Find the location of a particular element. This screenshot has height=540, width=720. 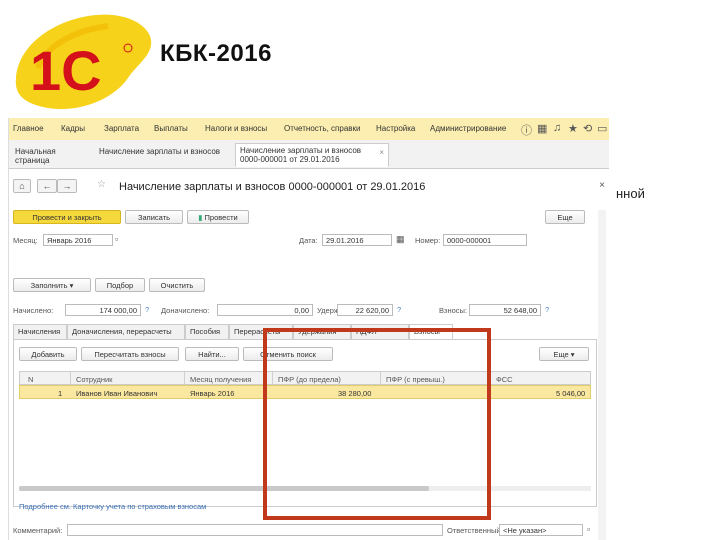

post-button-label: Провести is located at coordinates (221, 217).